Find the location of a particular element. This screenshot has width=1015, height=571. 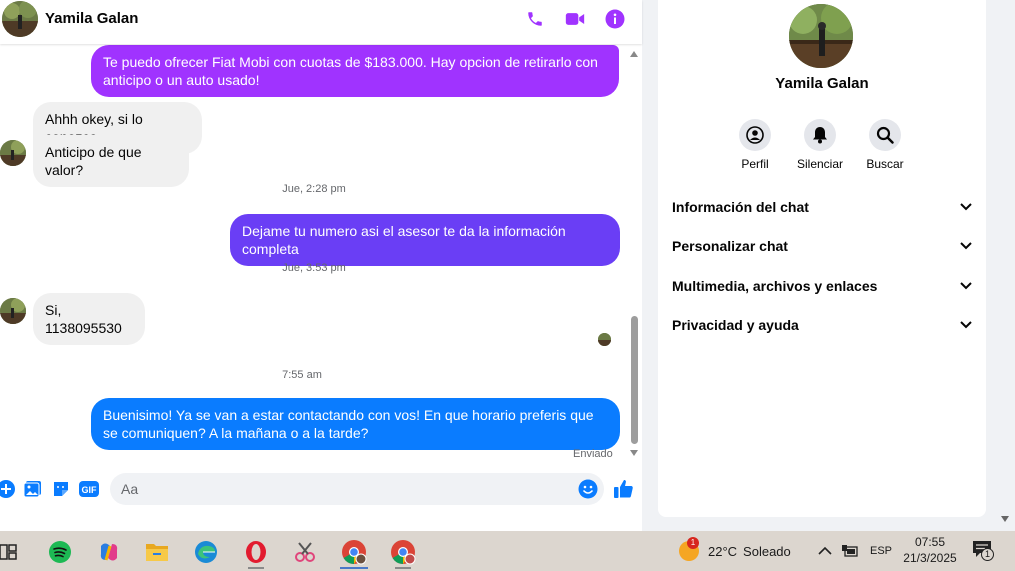

timestamp: Jue, 3:53 pm is located at coordinates (314, 268).